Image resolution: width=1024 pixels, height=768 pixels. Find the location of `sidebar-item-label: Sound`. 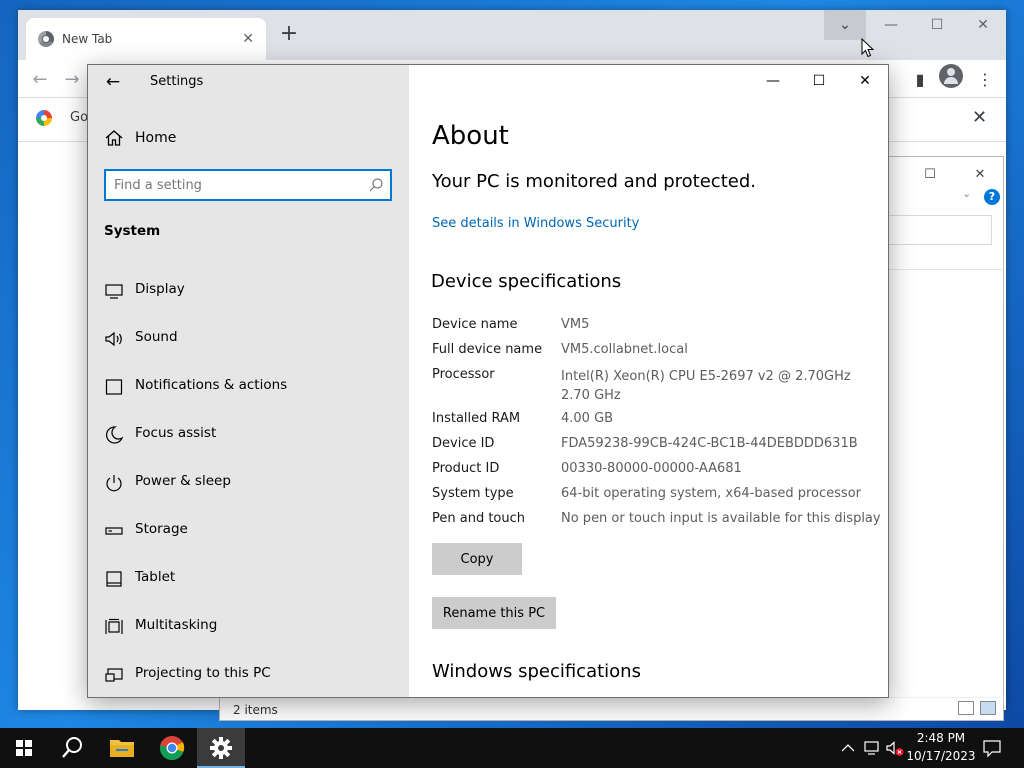

sidebar-item-label: Sound is located at coordinates (156, 337).